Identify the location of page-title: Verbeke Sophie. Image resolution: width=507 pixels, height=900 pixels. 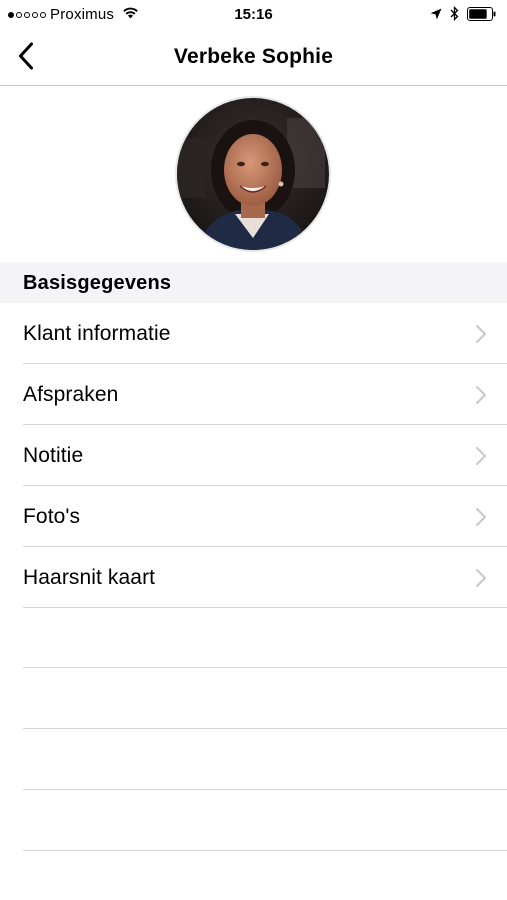
(253, 56).